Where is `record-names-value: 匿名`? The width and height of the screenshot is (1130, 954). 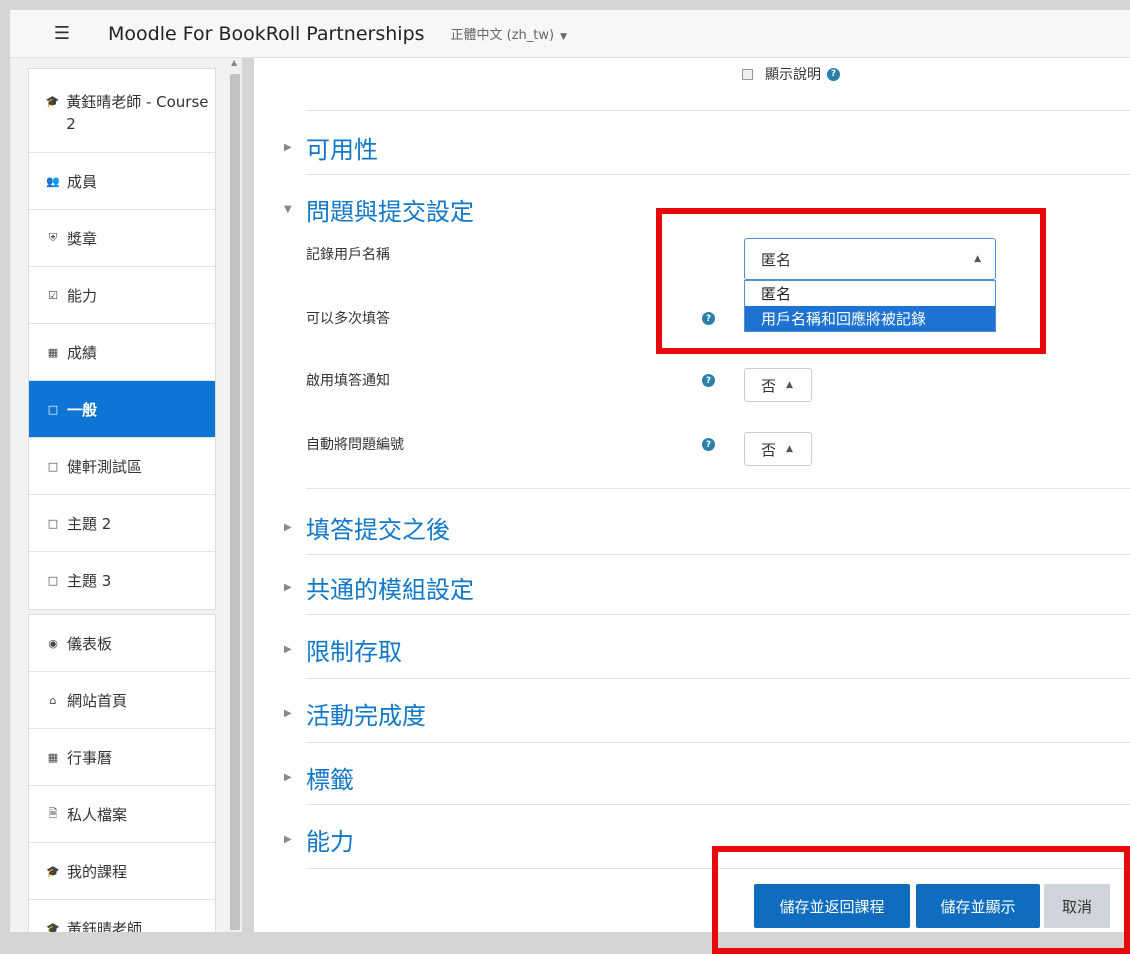
record-names-value: 匿名 is located at coordinates (776, 259).